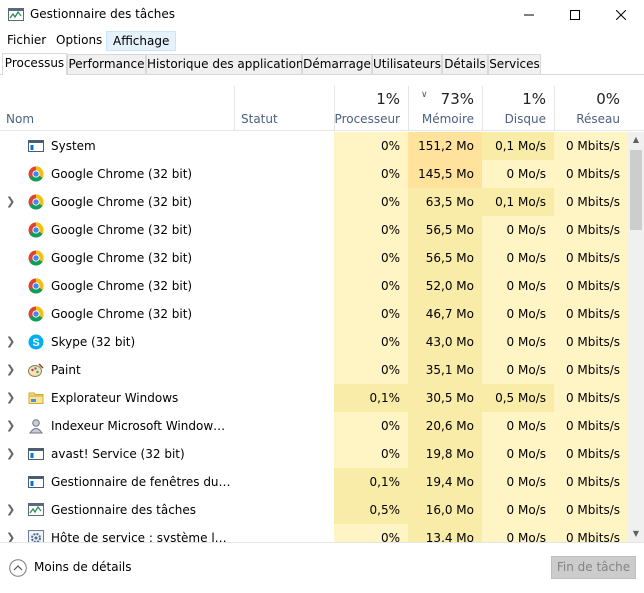 This screenshot has width=644, height=593. I want to click on tab-details: Détails, so click(465, 64).